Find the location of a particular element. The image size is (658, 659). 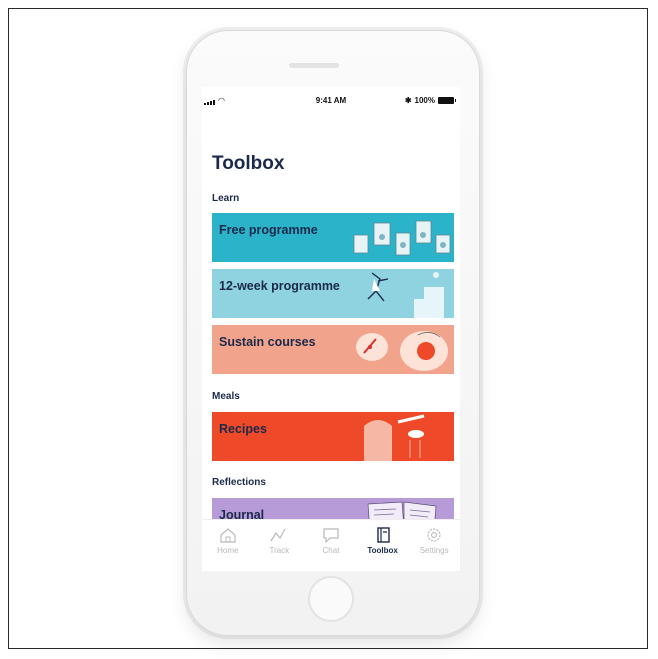

home-hardware-button is located at coordinates (331, 599).